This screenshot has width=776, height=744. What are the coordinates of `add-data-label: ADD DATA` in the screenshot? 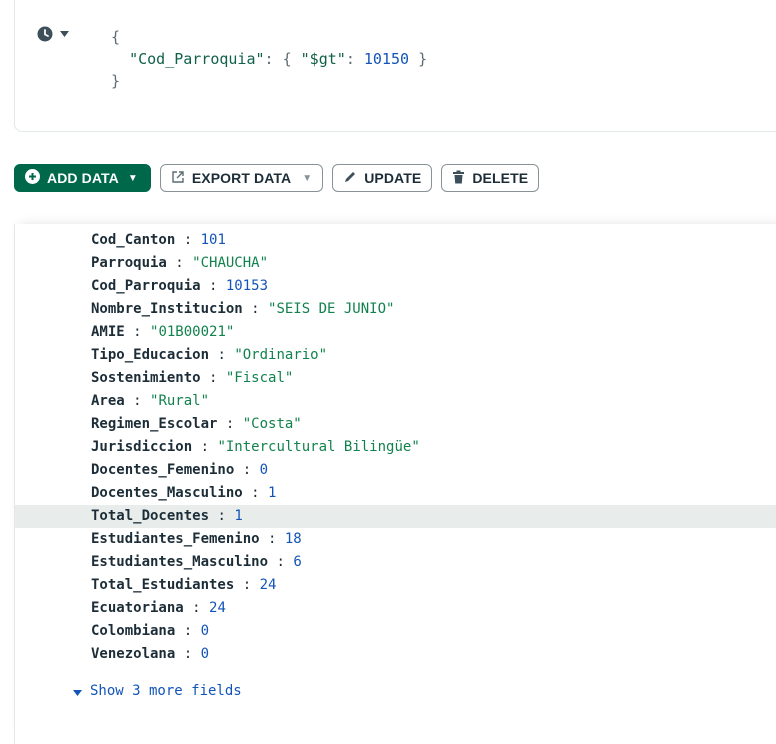 It's located at (83, 178).